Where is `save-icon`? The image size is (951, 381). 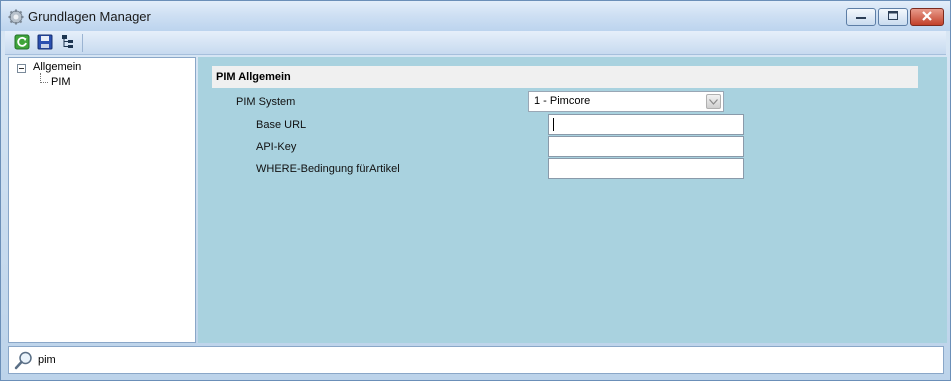
save-icon is located at coordinates (45, 43).